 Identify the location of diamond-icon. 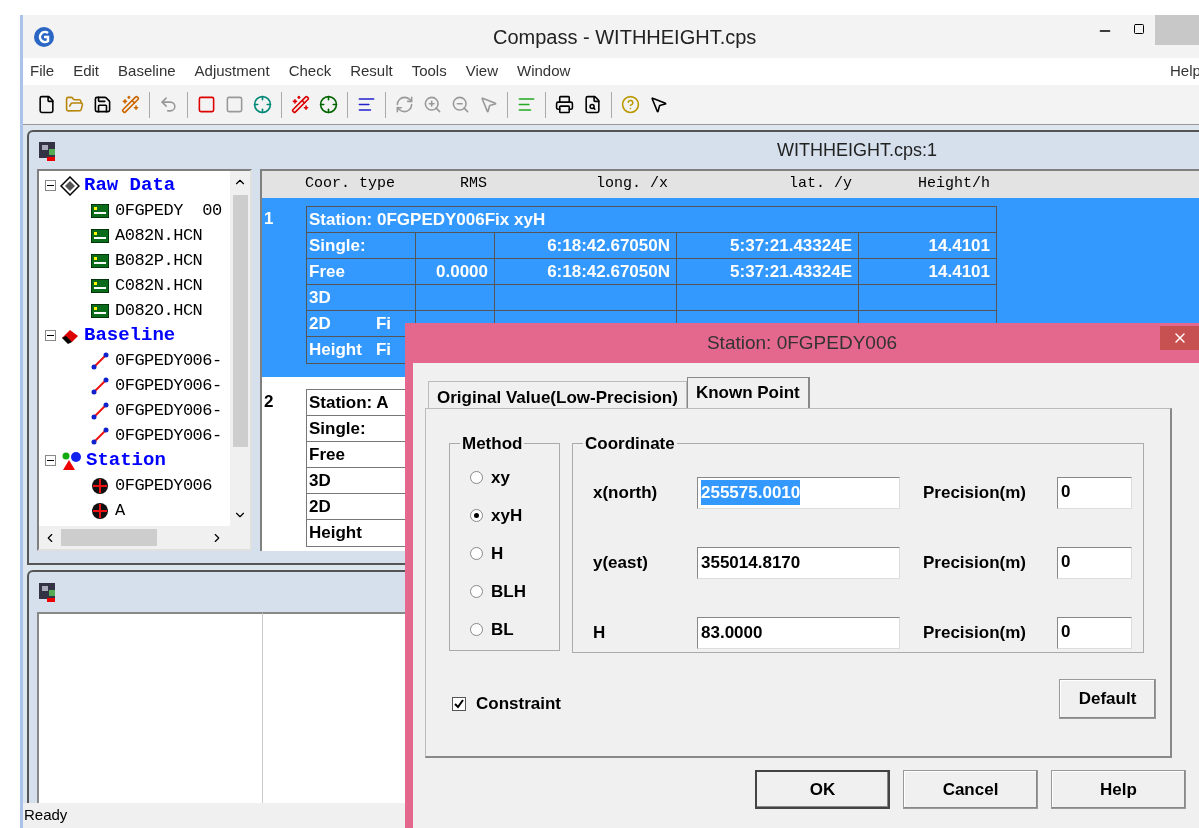
(70, 185).